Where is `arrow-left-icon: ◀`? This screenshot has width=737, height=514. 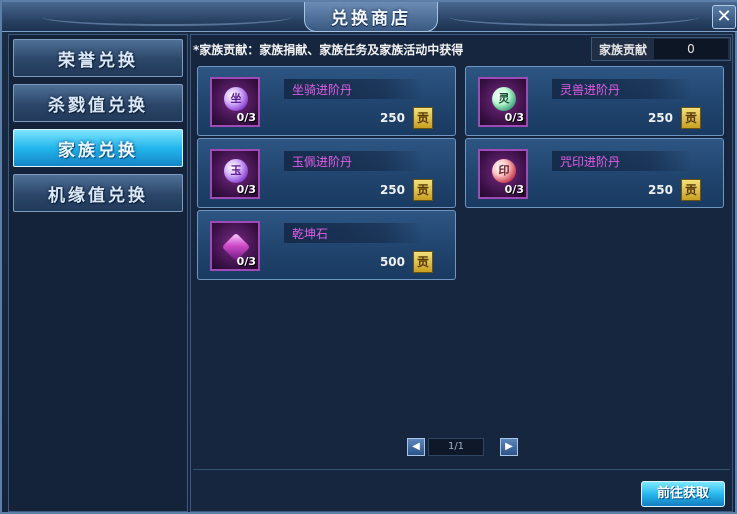 arrow-left-icon: ◀ is located at coordinates (416, 446).